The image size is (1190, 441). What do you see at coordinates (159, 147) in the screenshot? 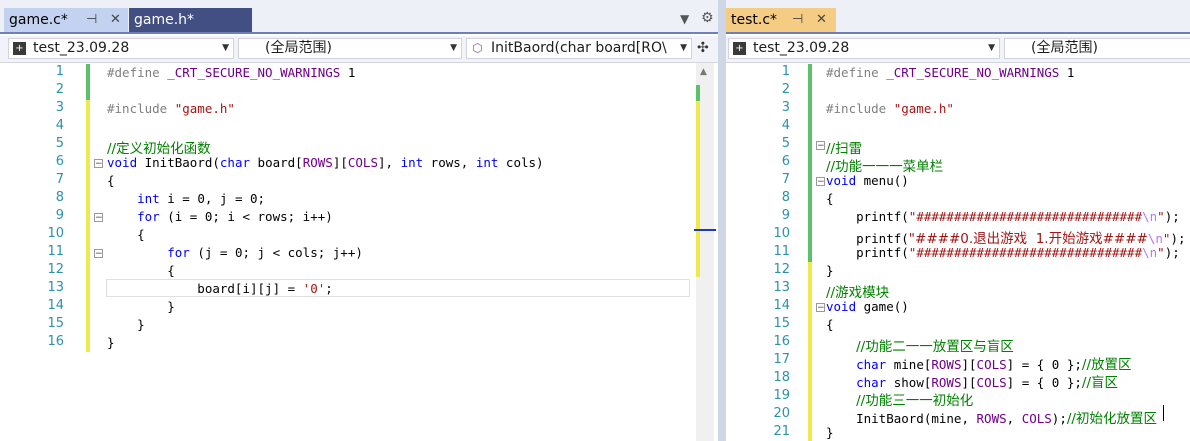
I see `code-line: //定义初始化函数` at bounding box center [159, 147].